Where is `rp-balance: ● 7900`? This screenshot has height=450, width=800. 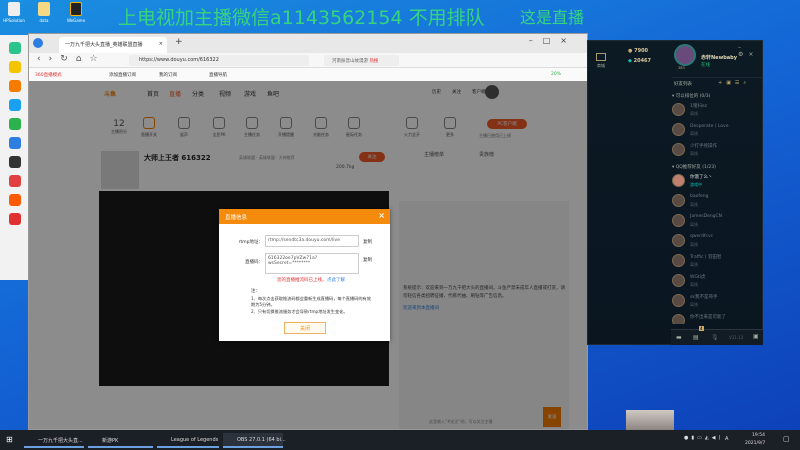 rp-balance: ● 7900 is located at coordinates (638, 51).